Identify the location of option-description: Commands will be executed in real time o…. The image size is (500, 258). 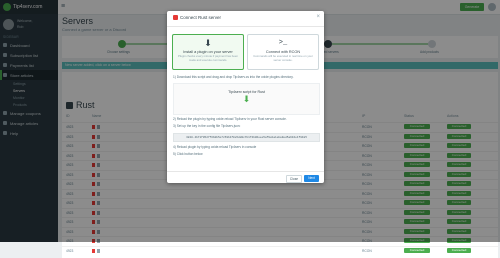
(283, 58).